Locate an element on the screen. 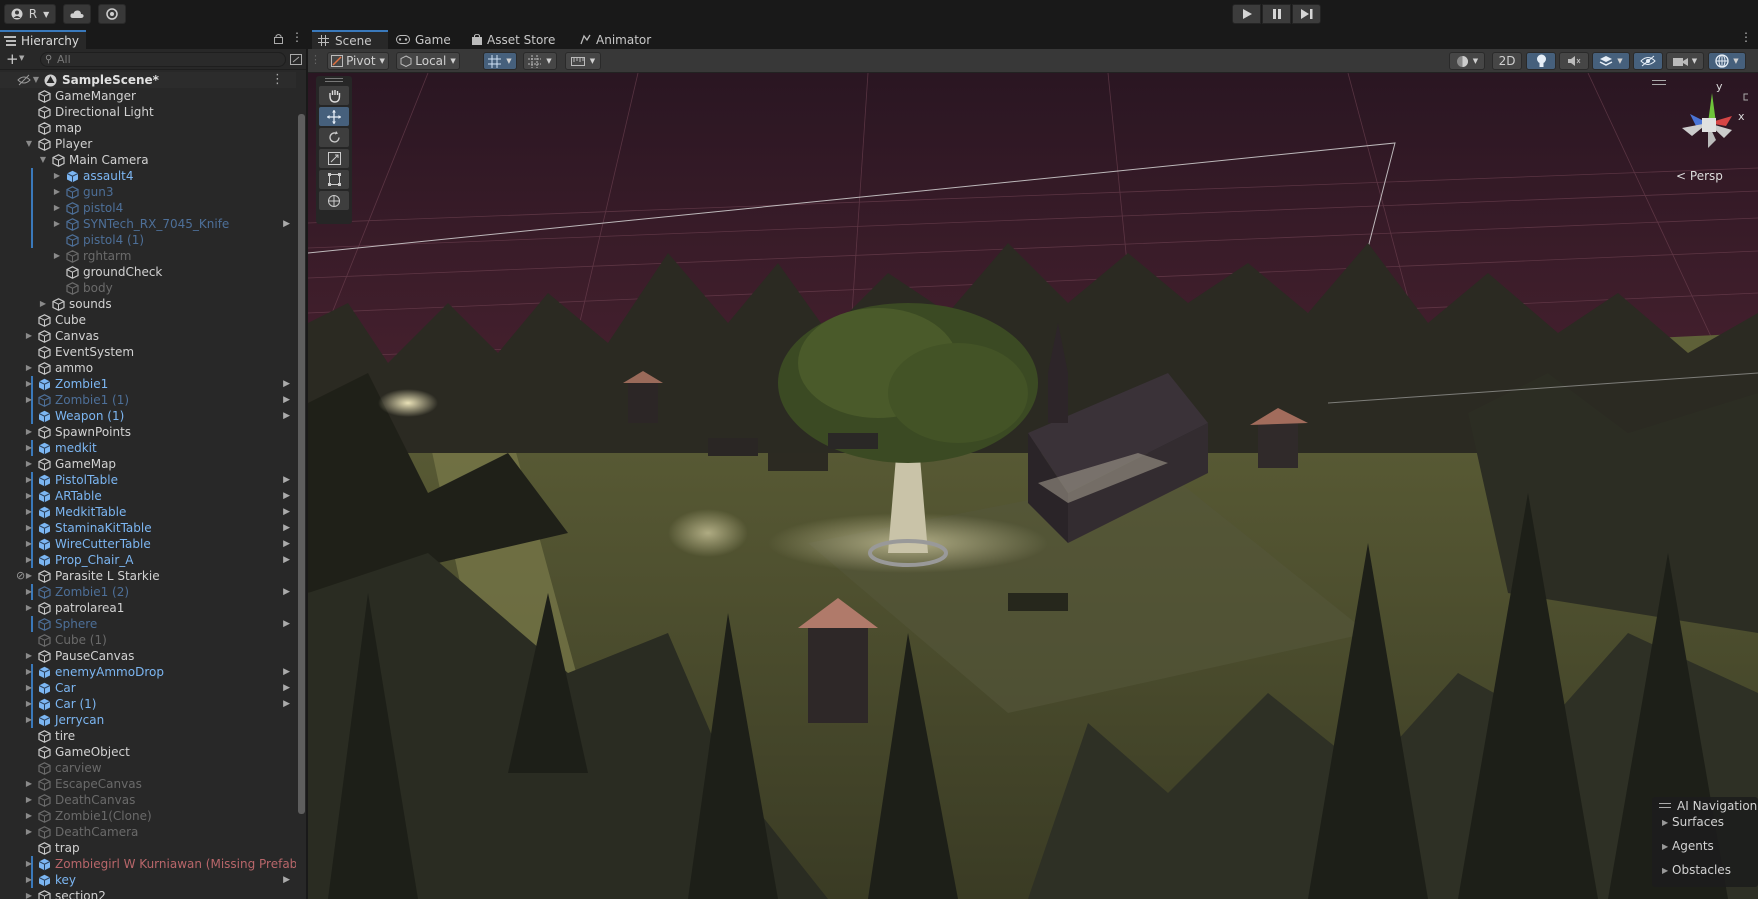  pause-button is located at coordinates (1276, 14).